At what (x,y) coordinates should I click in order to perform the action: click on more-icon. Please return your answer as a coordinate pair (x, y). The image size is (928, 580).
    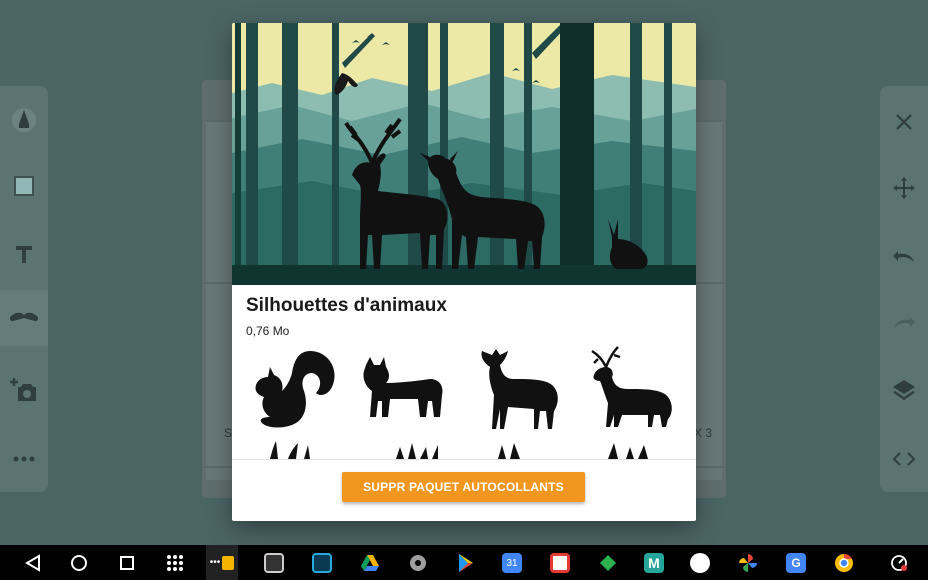
    Looking at the image, I should click on (24, 459).